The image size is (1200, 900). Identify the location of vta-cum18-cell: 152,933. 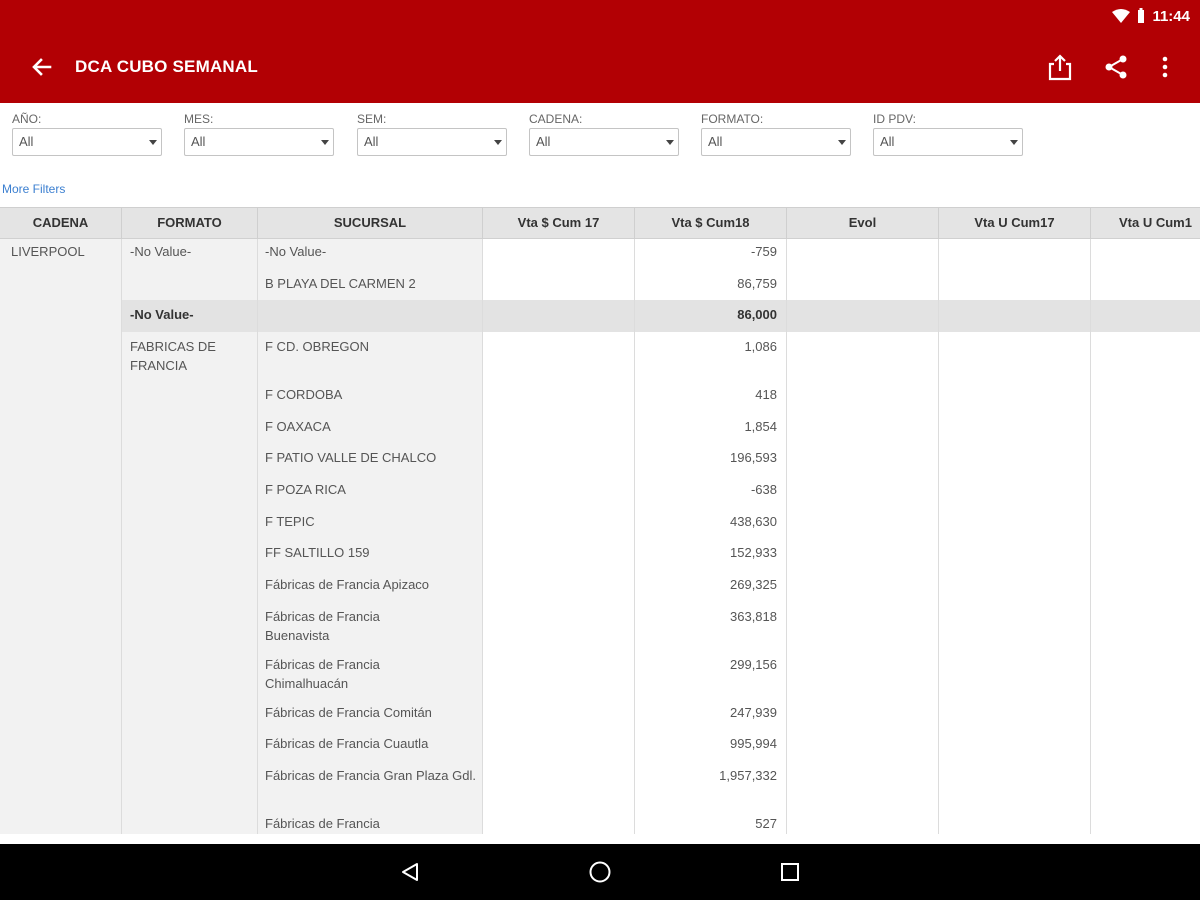
(753, 552).